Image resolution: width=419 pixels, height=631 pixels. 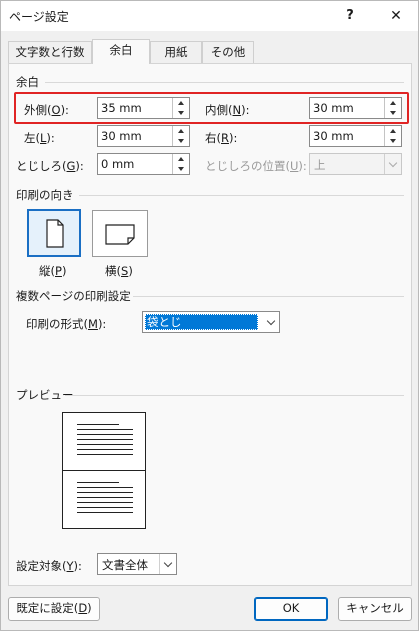 What do you see at coordinates (54, 609) in the screenshot?
I see `set-as-default-button: 既定に設定(D)` at bounding box center [54, 609].